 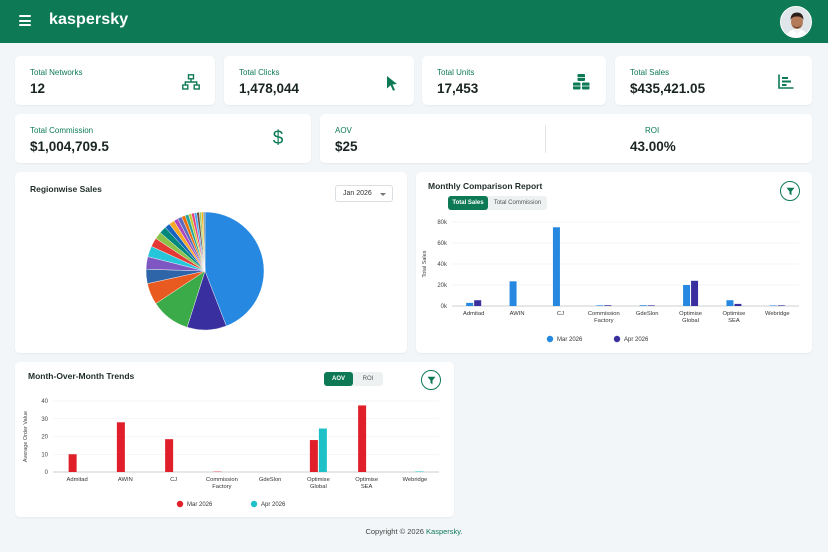 I want to click on top-bar: kaspersky, so click(x=414, y=21).